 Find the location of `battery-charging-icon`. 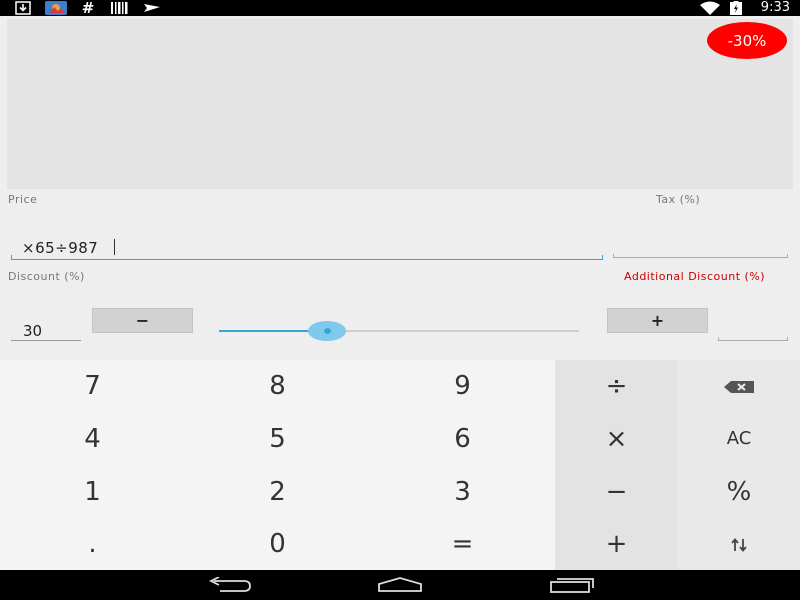

battery-charging-icon is located at coordinates (736, 8).